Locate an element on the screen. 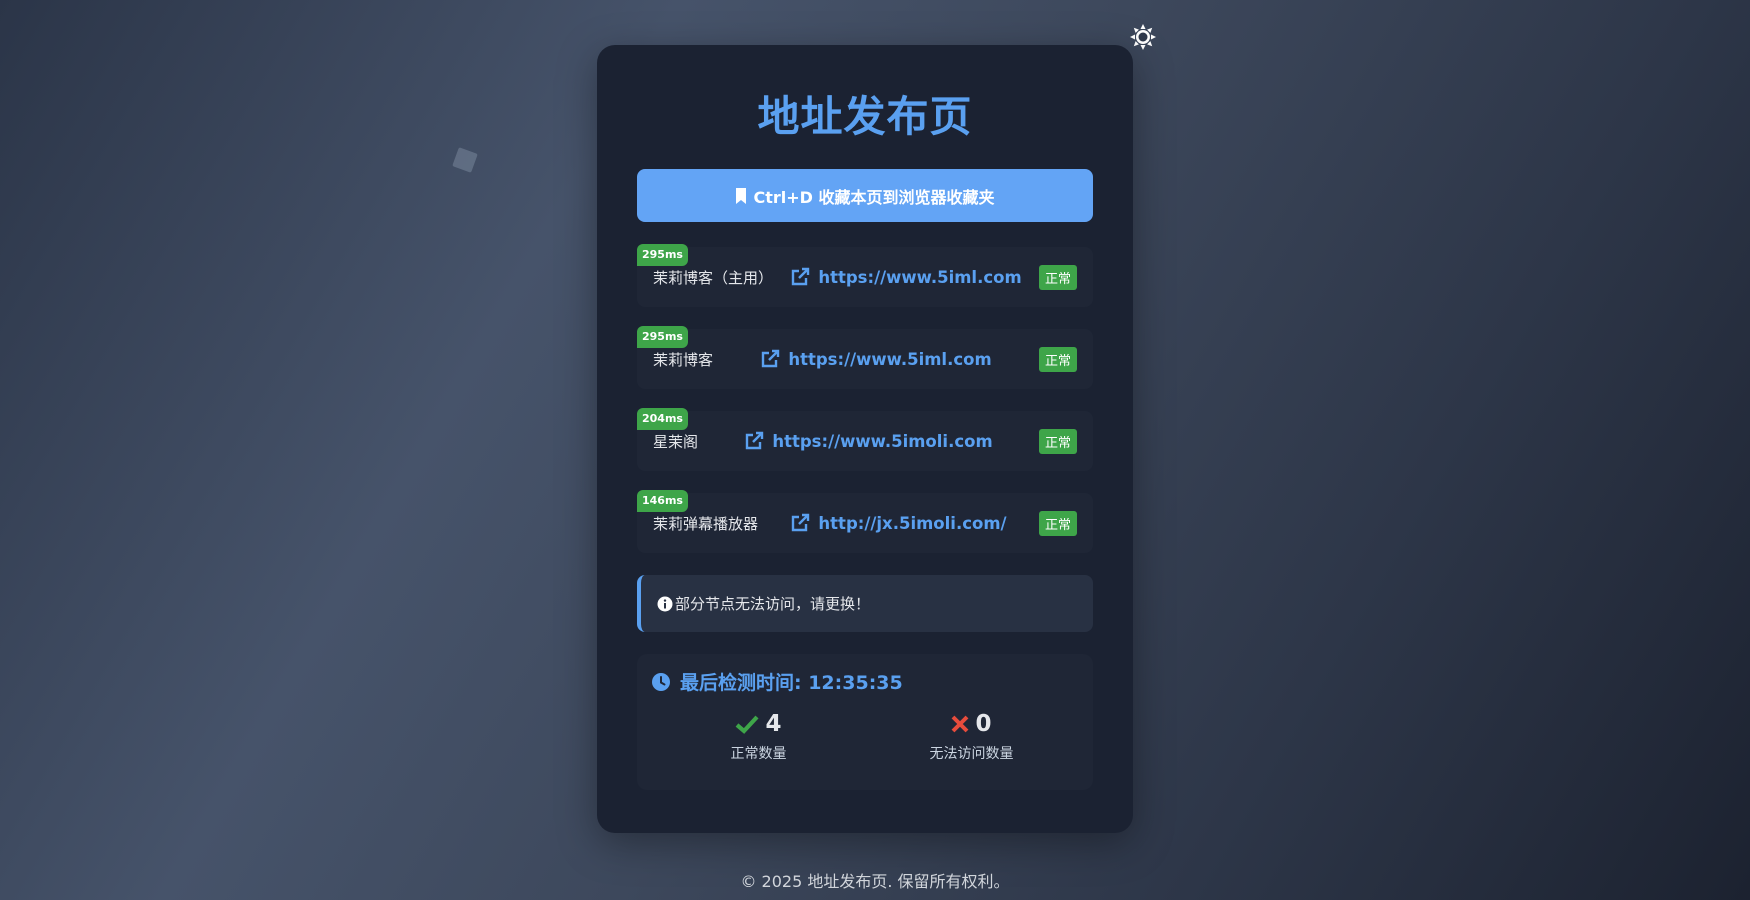 The image size is (1750, 900). link-item: 146ms 茉莉弹幕播放器 http://jx.5imoli.com/ 正常 is located at coordinates (865, 521).